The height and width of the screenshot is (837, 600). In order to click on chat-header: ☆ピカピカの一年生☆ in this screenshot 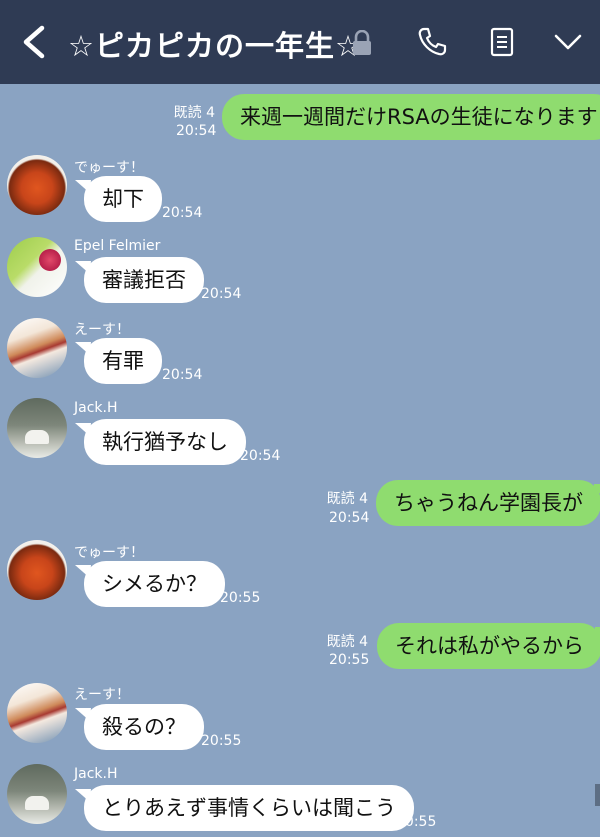, I will do `click(300, 42)`.